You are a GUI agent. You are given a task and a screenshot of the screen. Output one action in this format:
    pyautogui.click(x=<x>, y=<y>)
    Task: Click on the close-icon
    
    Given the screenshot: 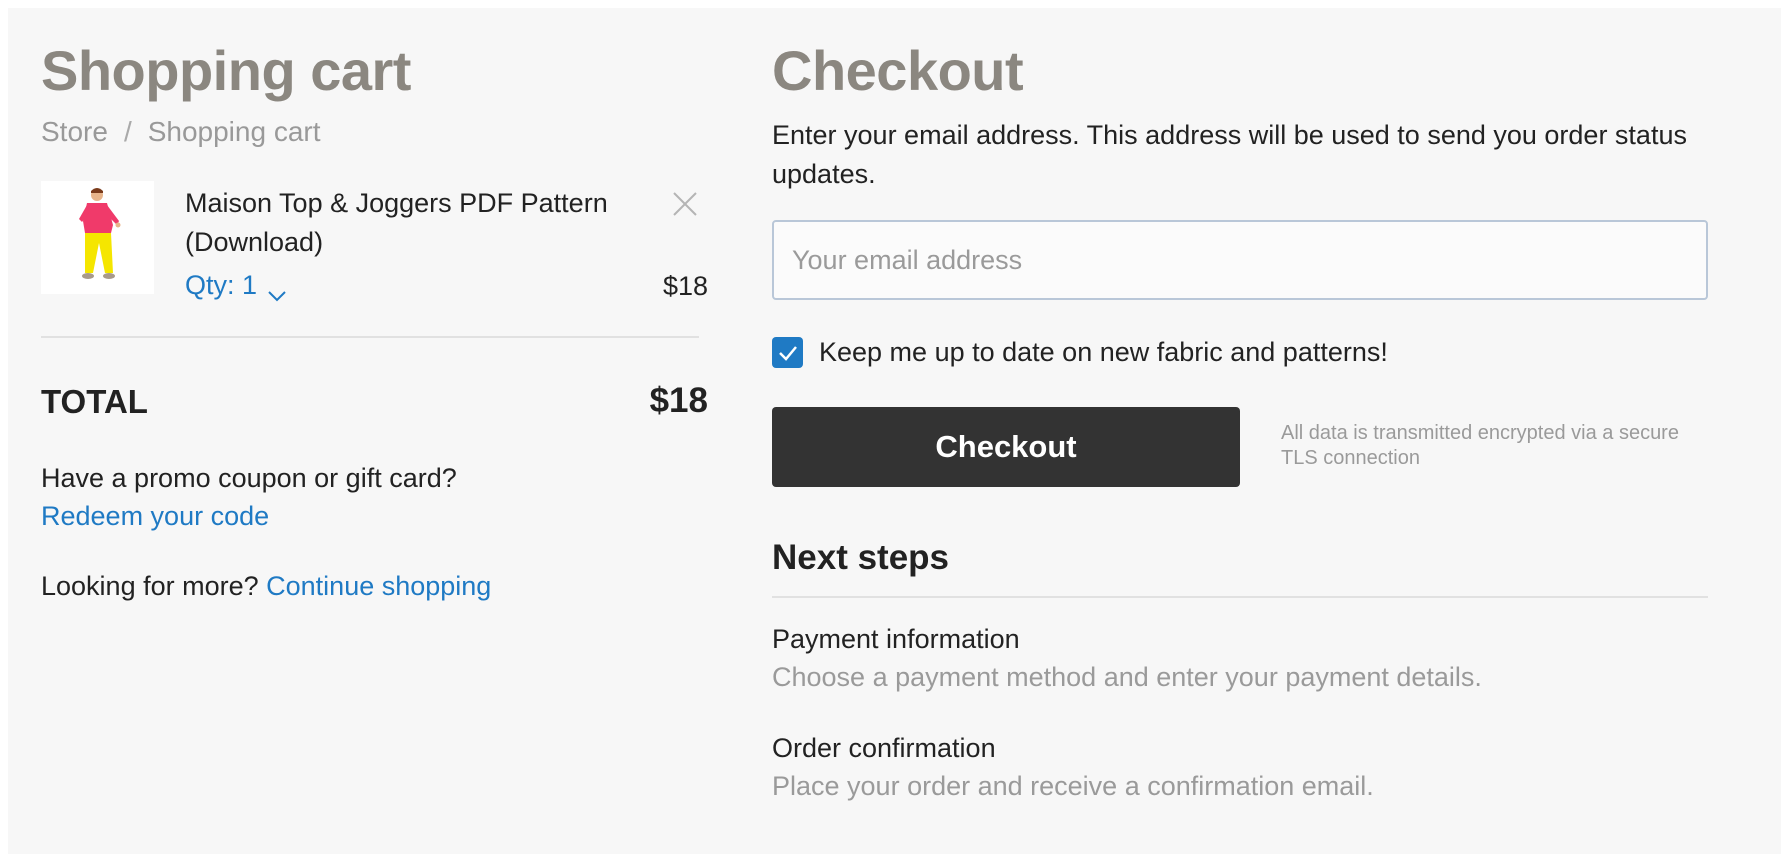 What is the action you would take?
    pyautogui.click(x=685, y=204)
    